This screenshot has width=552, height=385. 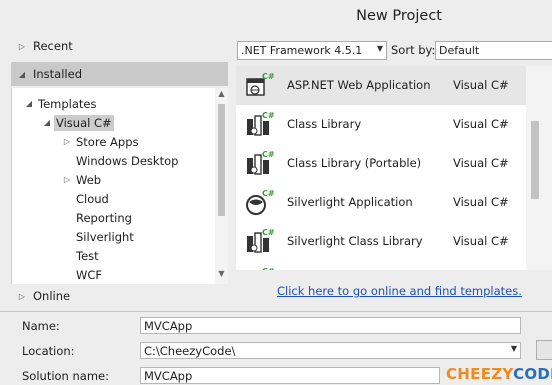 I want to click on tree-item-wcf: WCF, so click(x=82, y=274).